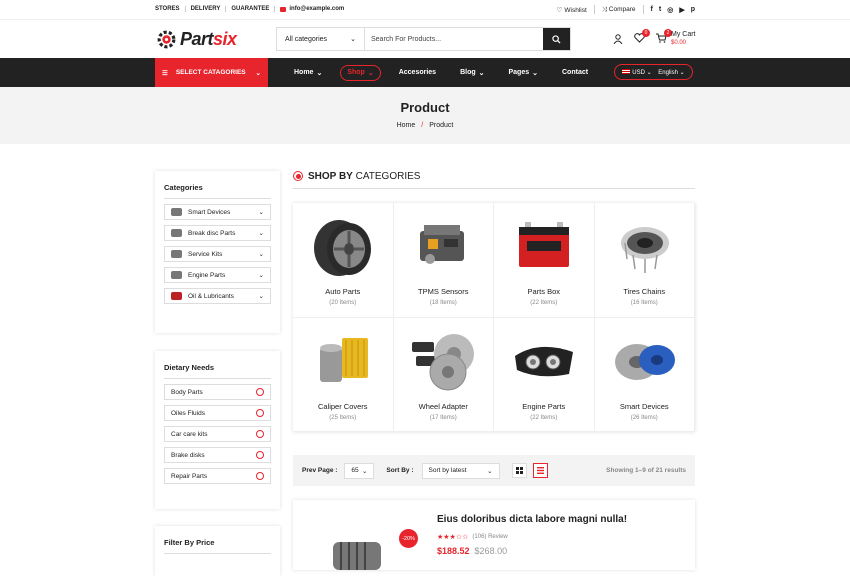  What do you see at coordinates (544, 374) in the screenshot?
I see `category-card: Engine Parts (22 Items)` at bounding box center [544, 374].